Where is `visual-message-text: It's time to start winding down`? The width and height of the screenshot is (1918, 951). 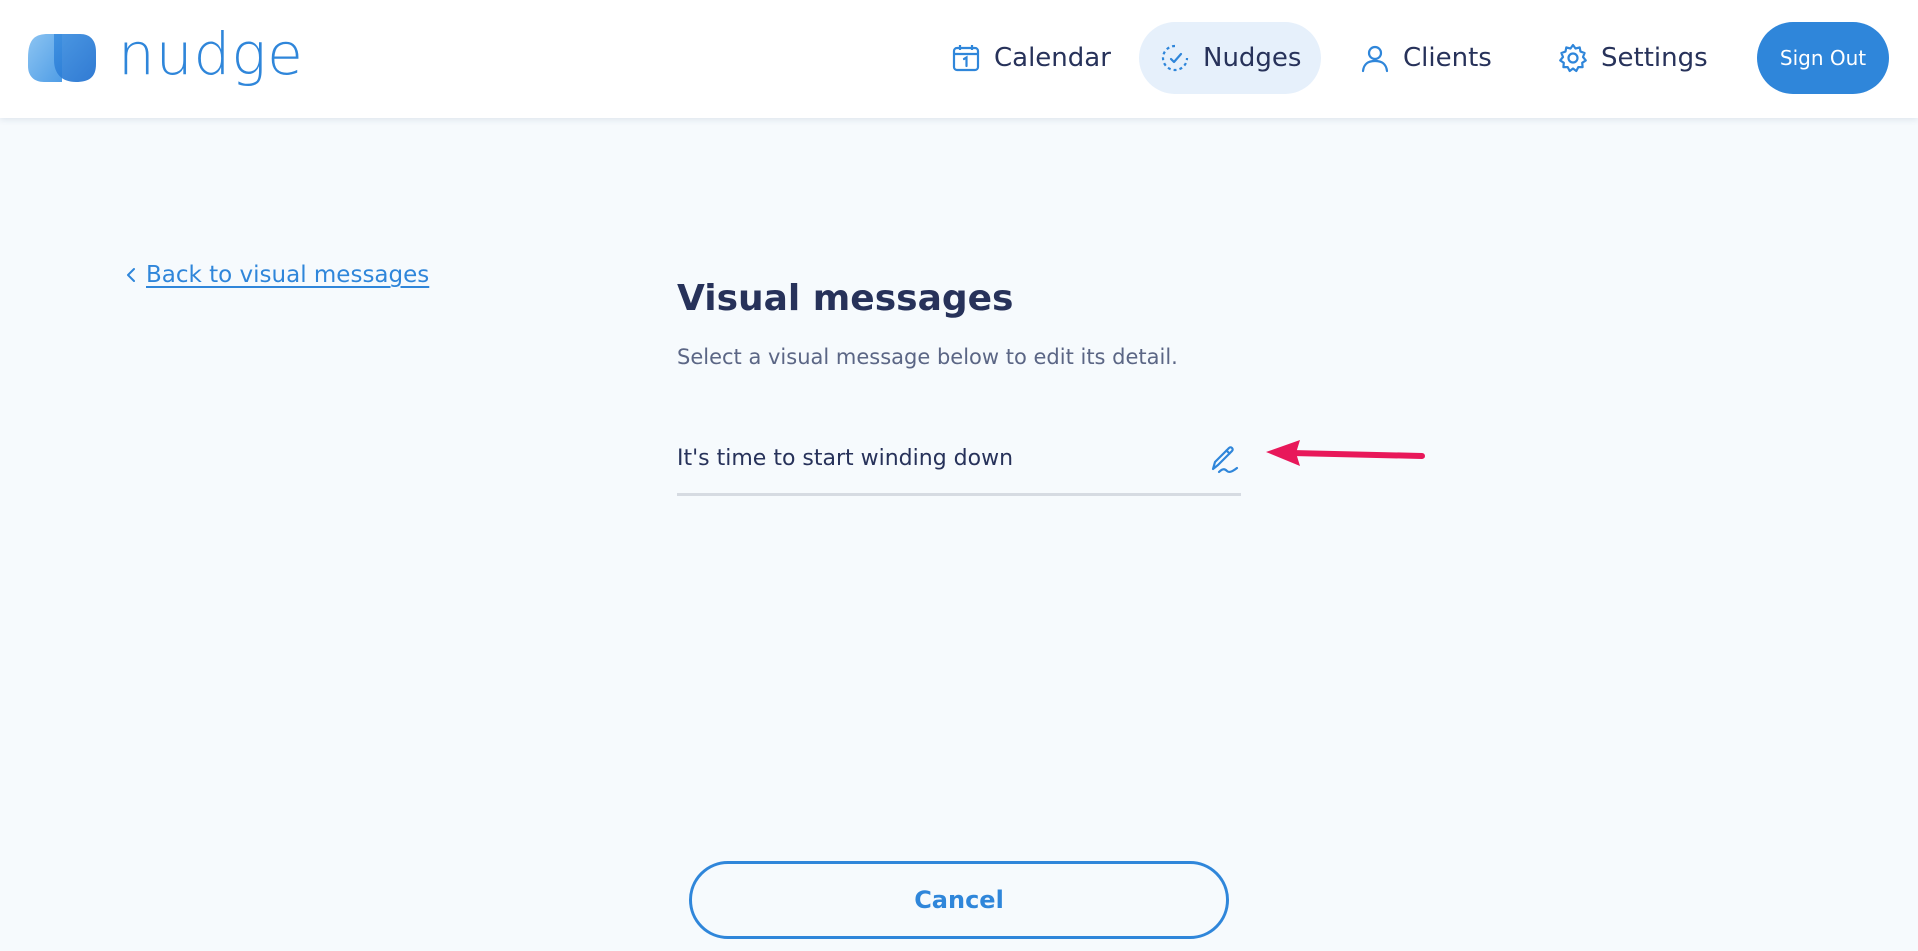 visual-message-text: It's time to start winding down is located at coordinates (845, 458).